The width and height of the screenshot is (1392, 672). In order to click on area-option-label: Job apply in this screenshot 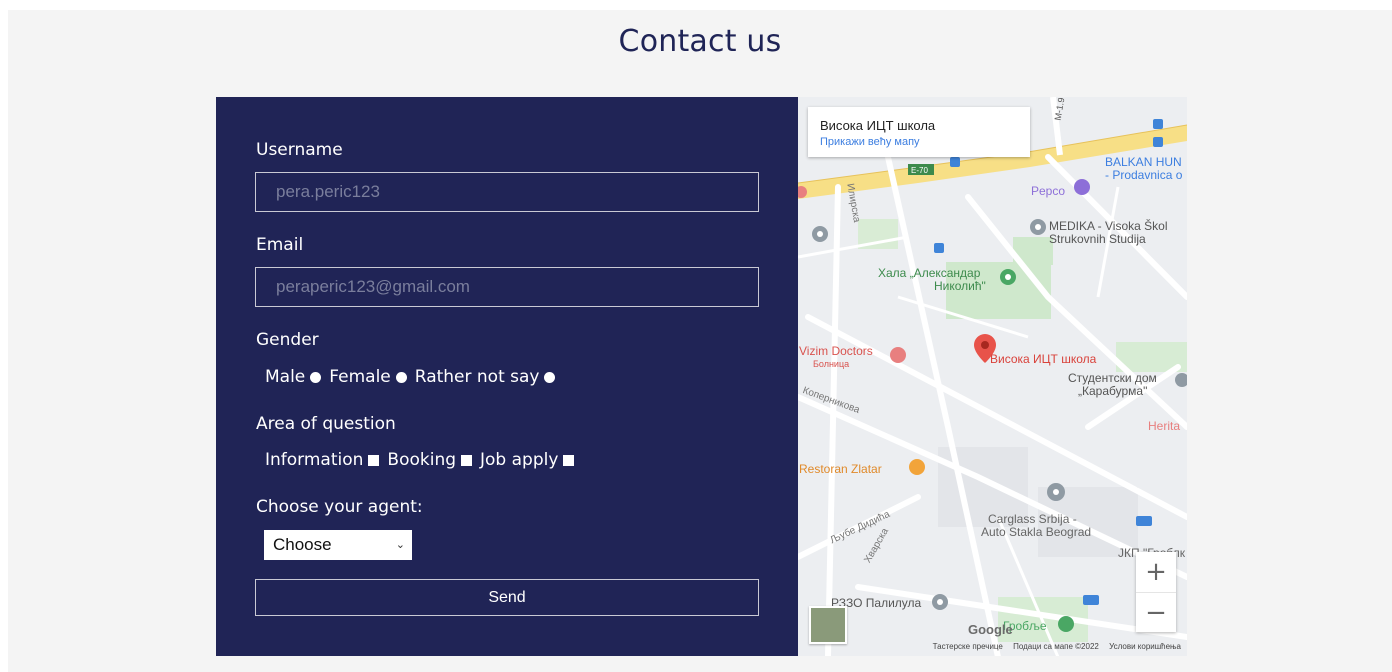, I will do `click(519, 460)`.